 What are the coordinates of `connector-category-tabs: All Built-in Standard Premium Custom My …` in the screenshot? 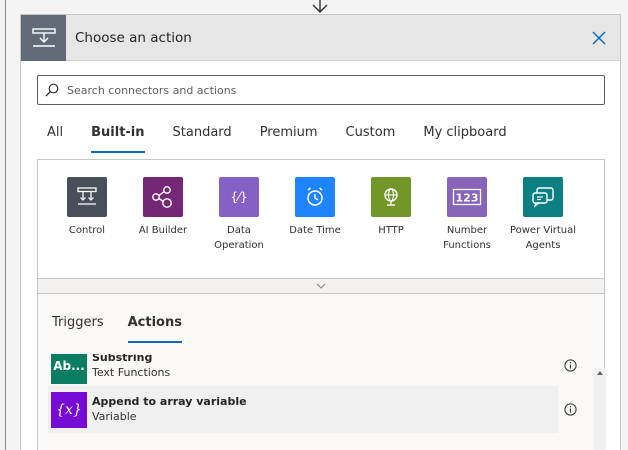 It's located at (291, 138).